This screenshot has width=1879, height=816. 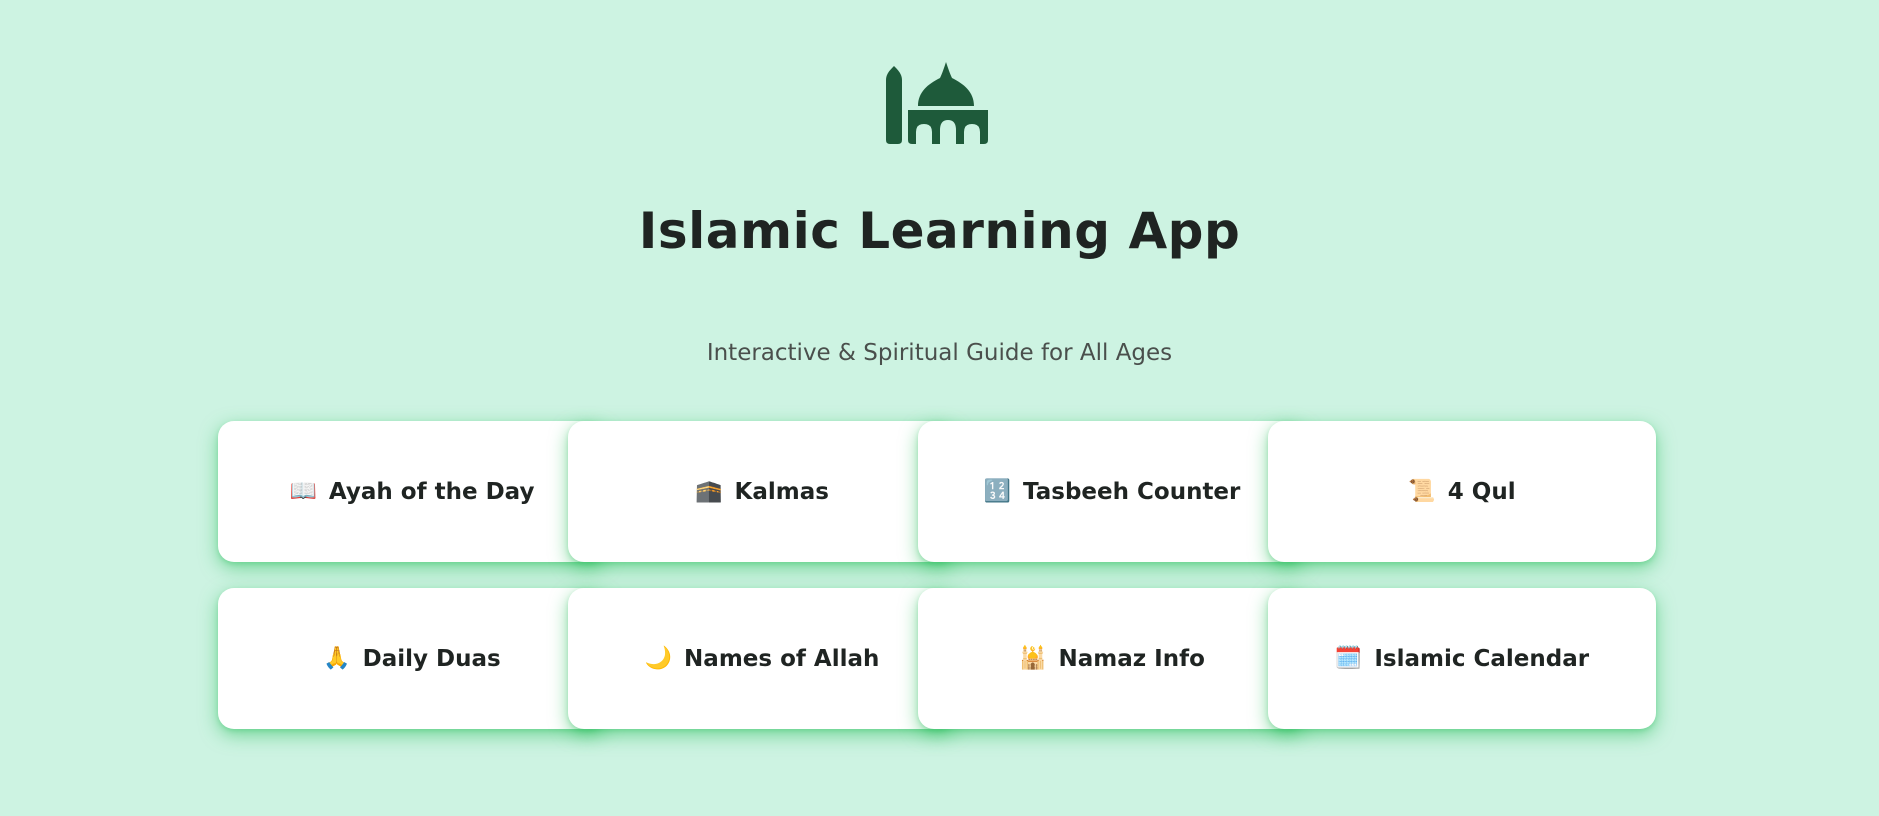 I want to click on open-book-icon: 📖, so click(x=303, y=491).